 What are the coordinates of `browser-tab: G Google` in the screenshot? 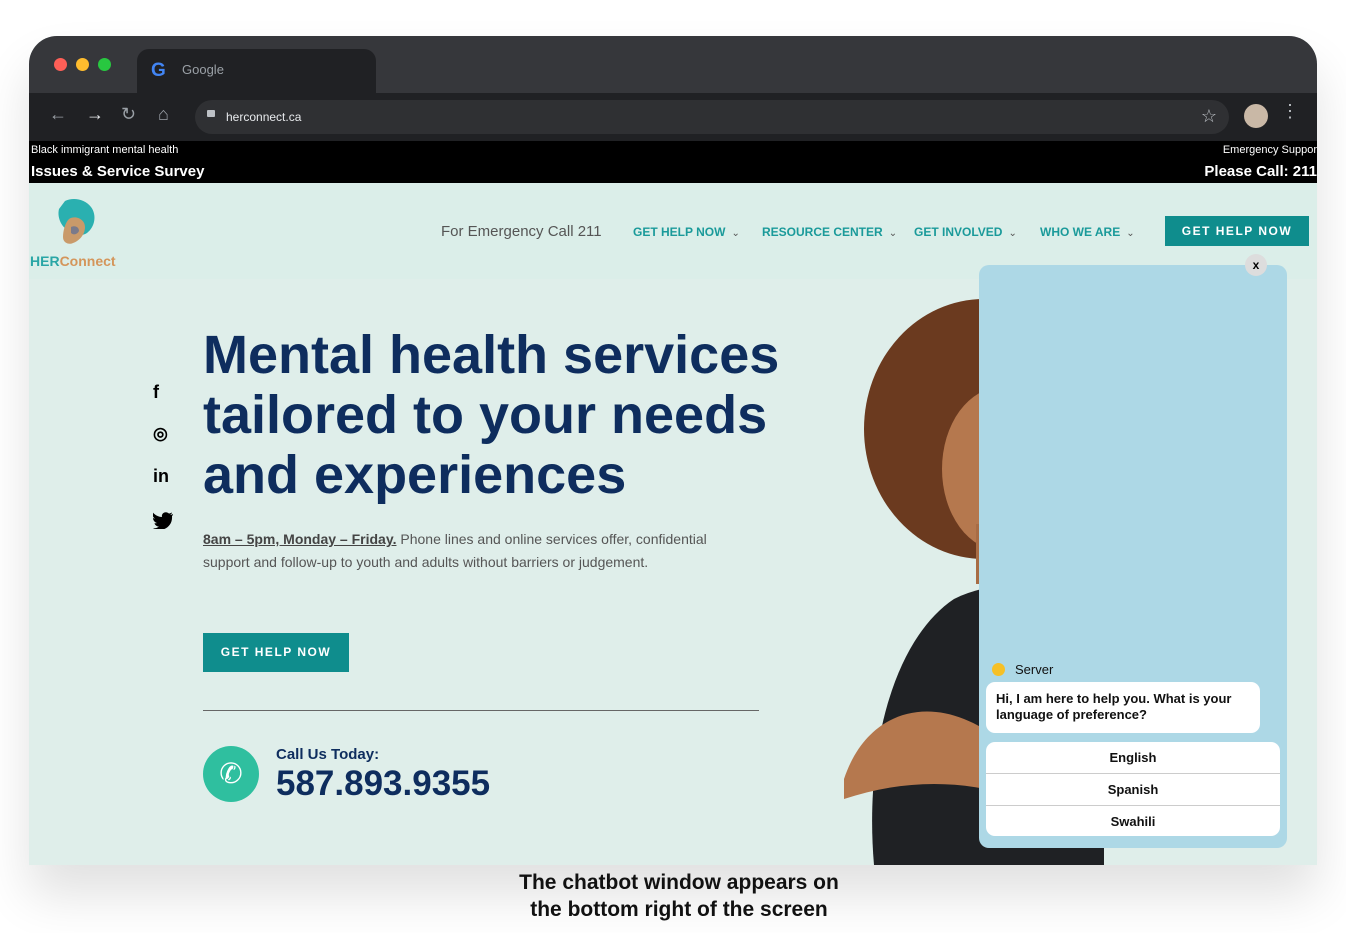 It's located at (256, 71).